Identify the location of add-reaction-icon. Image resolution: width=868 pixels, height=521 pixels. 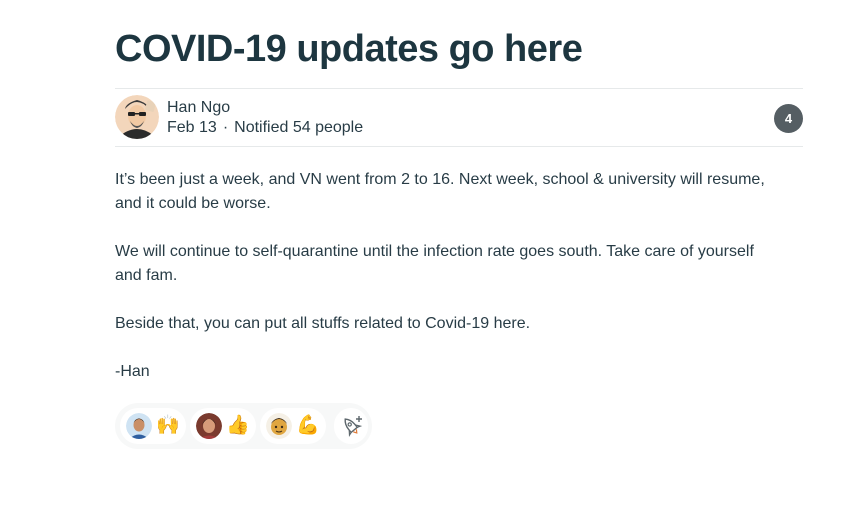
(353, 427).